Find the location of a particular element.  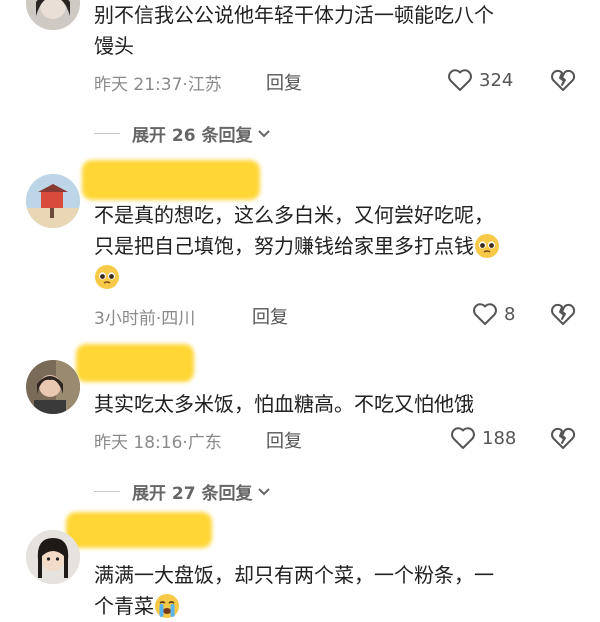

like-button: 324 is located at coordinates (480, 80).